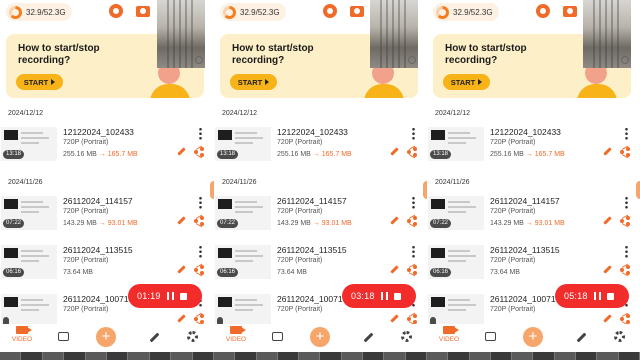 The width and height of the screenshot is (640, 360). Describe the element at coordinates (14, 223) in the screenshot. I see `duration-badge: 07:22` at that location.